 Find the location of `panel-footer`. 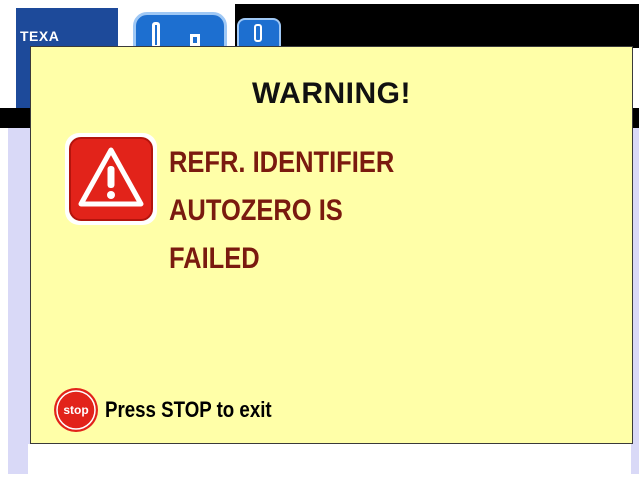

panel-footer is located at coordinates (329, 459).